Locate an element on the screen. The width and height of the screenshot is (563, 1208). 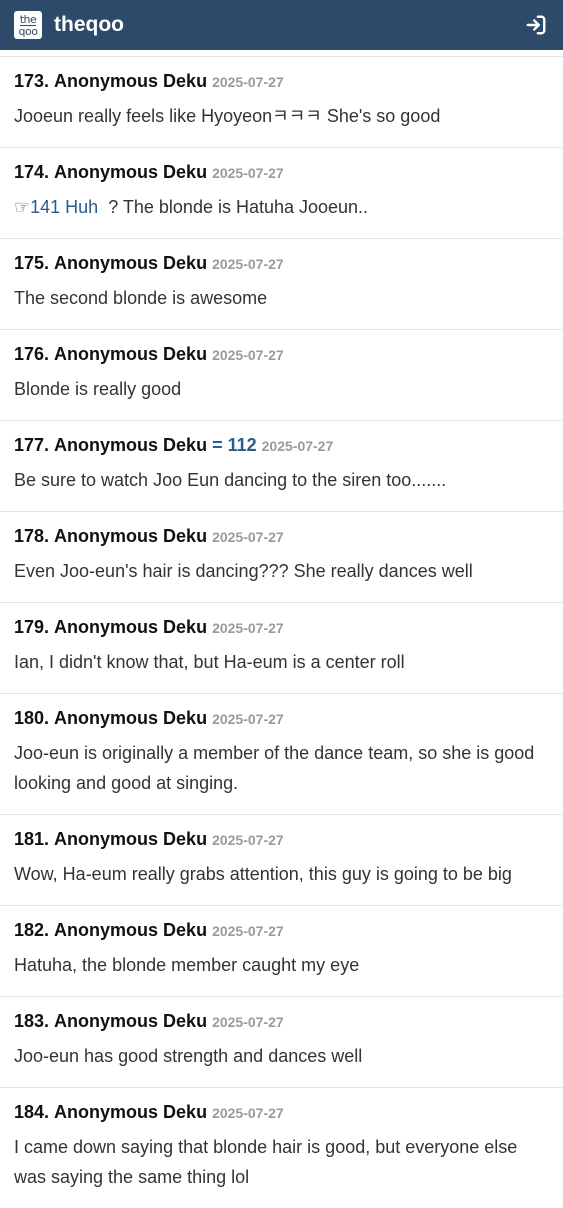
comment-text: Blonde is really good is located at coordinates (98, 389).